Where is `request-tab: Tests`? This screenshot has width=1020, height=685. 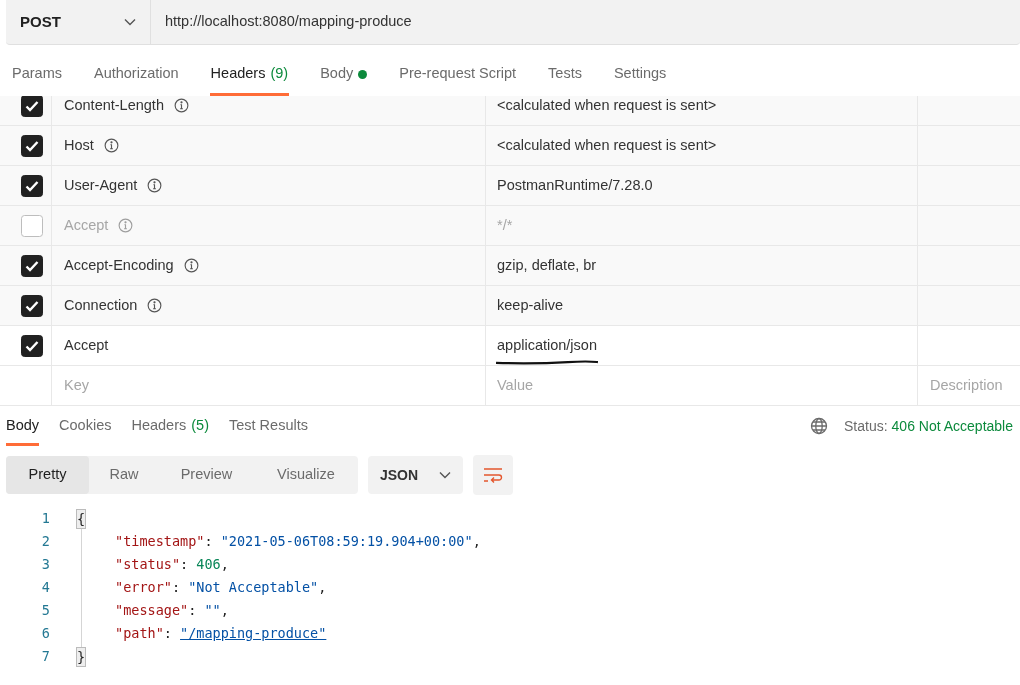
request-tab: Tests is located at coordinates (565, 74).